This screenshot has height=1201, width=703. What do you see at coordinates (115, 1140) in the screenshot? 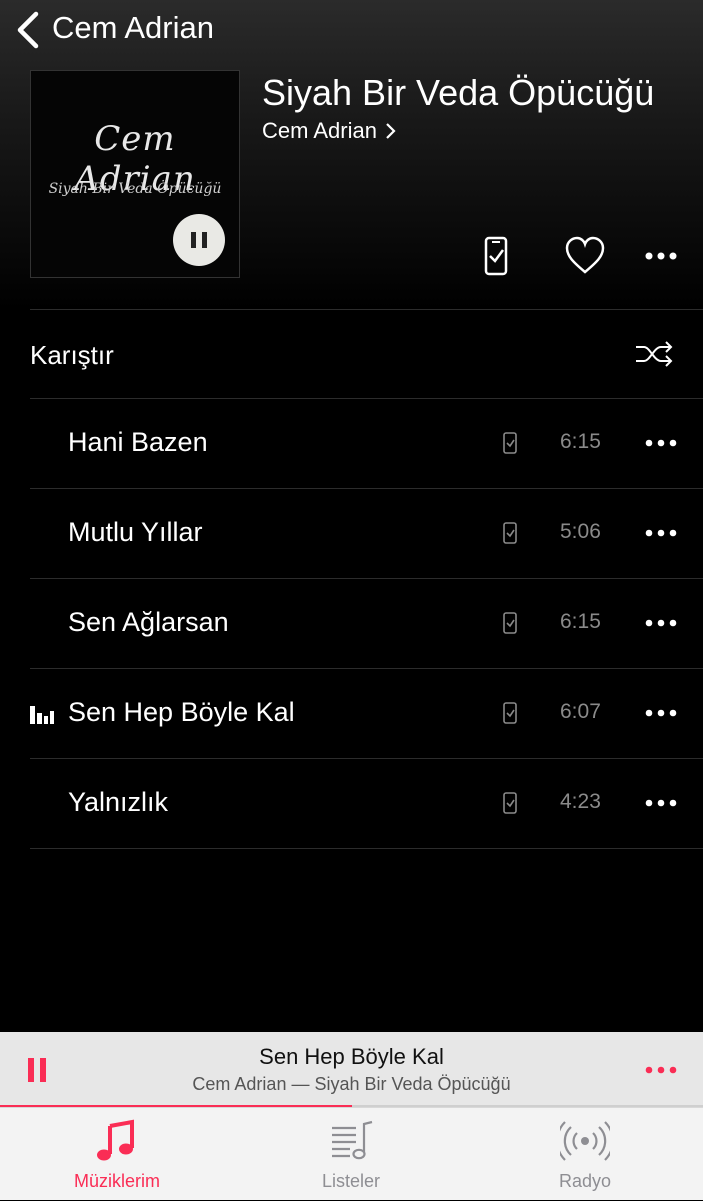
I see `music-note-icon` at bounding box center [115, 1140].